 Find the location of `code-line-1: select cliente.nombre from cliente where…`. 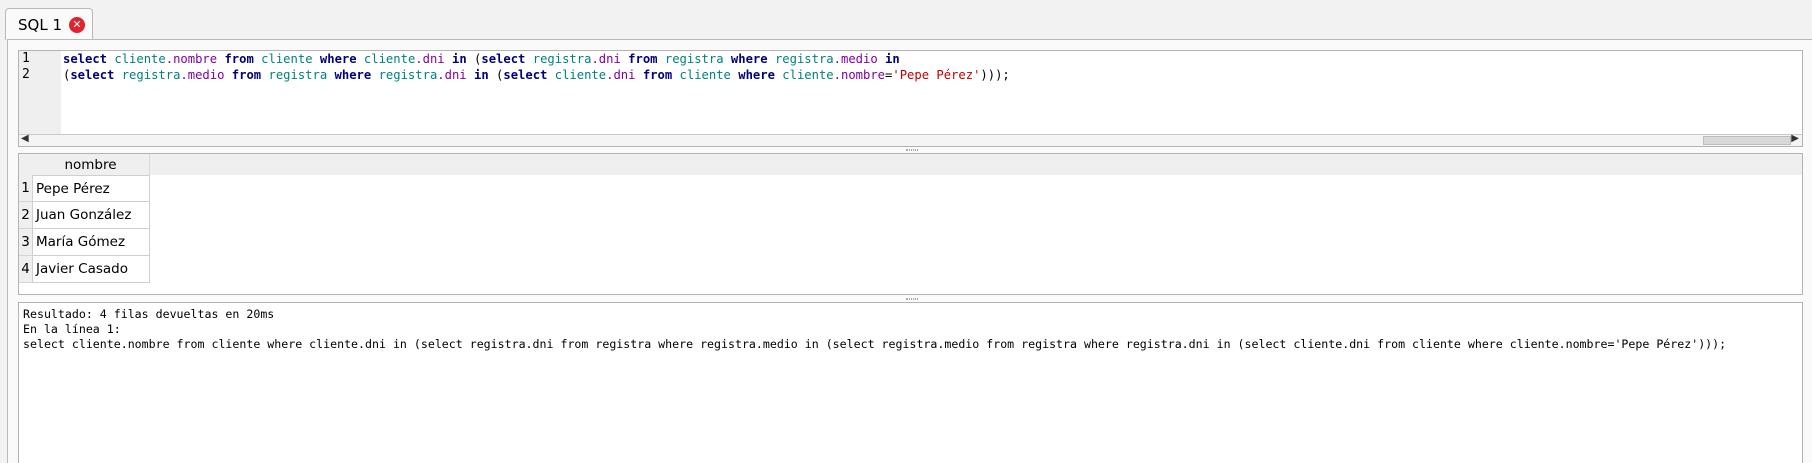

code-line-1: select cliente.nombre from cliente where… is located at coordinates (481, 59).